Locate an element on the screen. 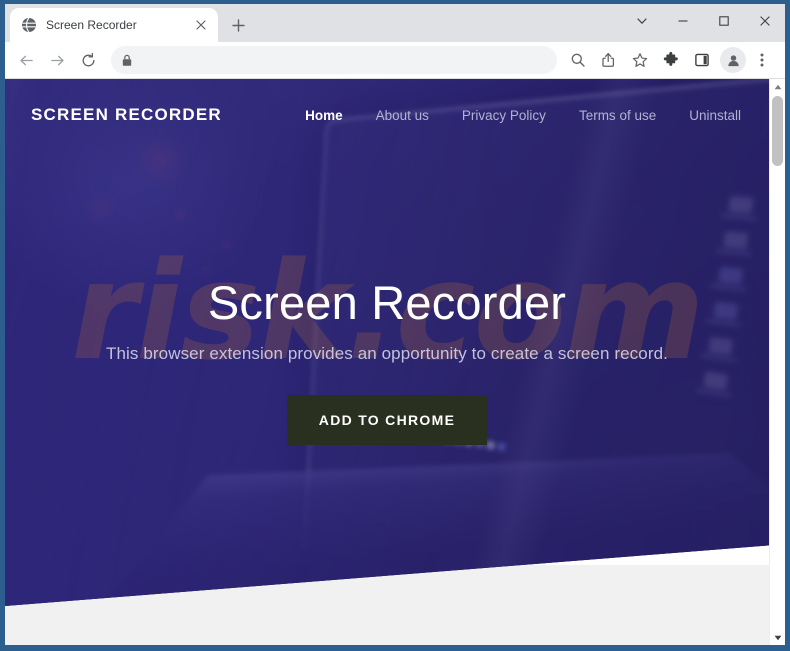 The image size is (790, 651). address-bar is located at coordinates (334, 60).